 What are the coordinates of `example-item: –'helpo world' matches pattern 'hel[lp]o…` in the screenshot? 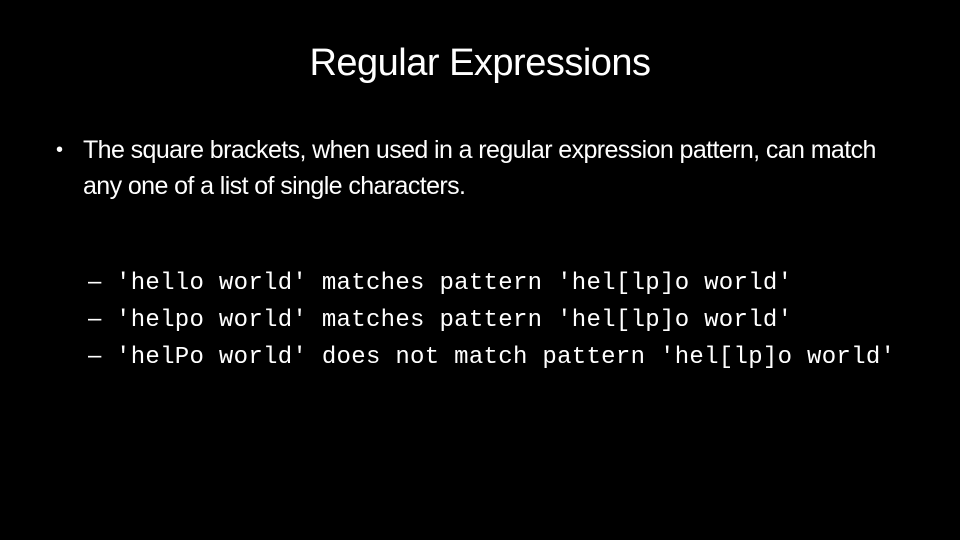 It's located at (491, 319).